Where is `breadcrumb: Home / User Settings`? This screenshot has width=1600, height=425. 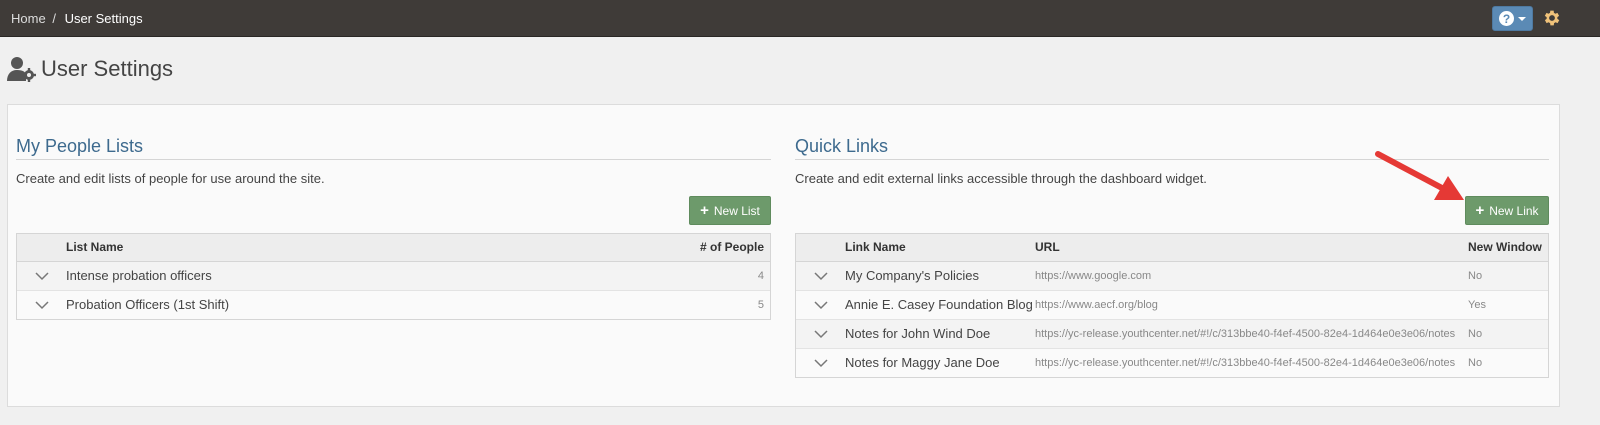
breadcrumb: Home / User Settings is located at coordinates (77, 18).